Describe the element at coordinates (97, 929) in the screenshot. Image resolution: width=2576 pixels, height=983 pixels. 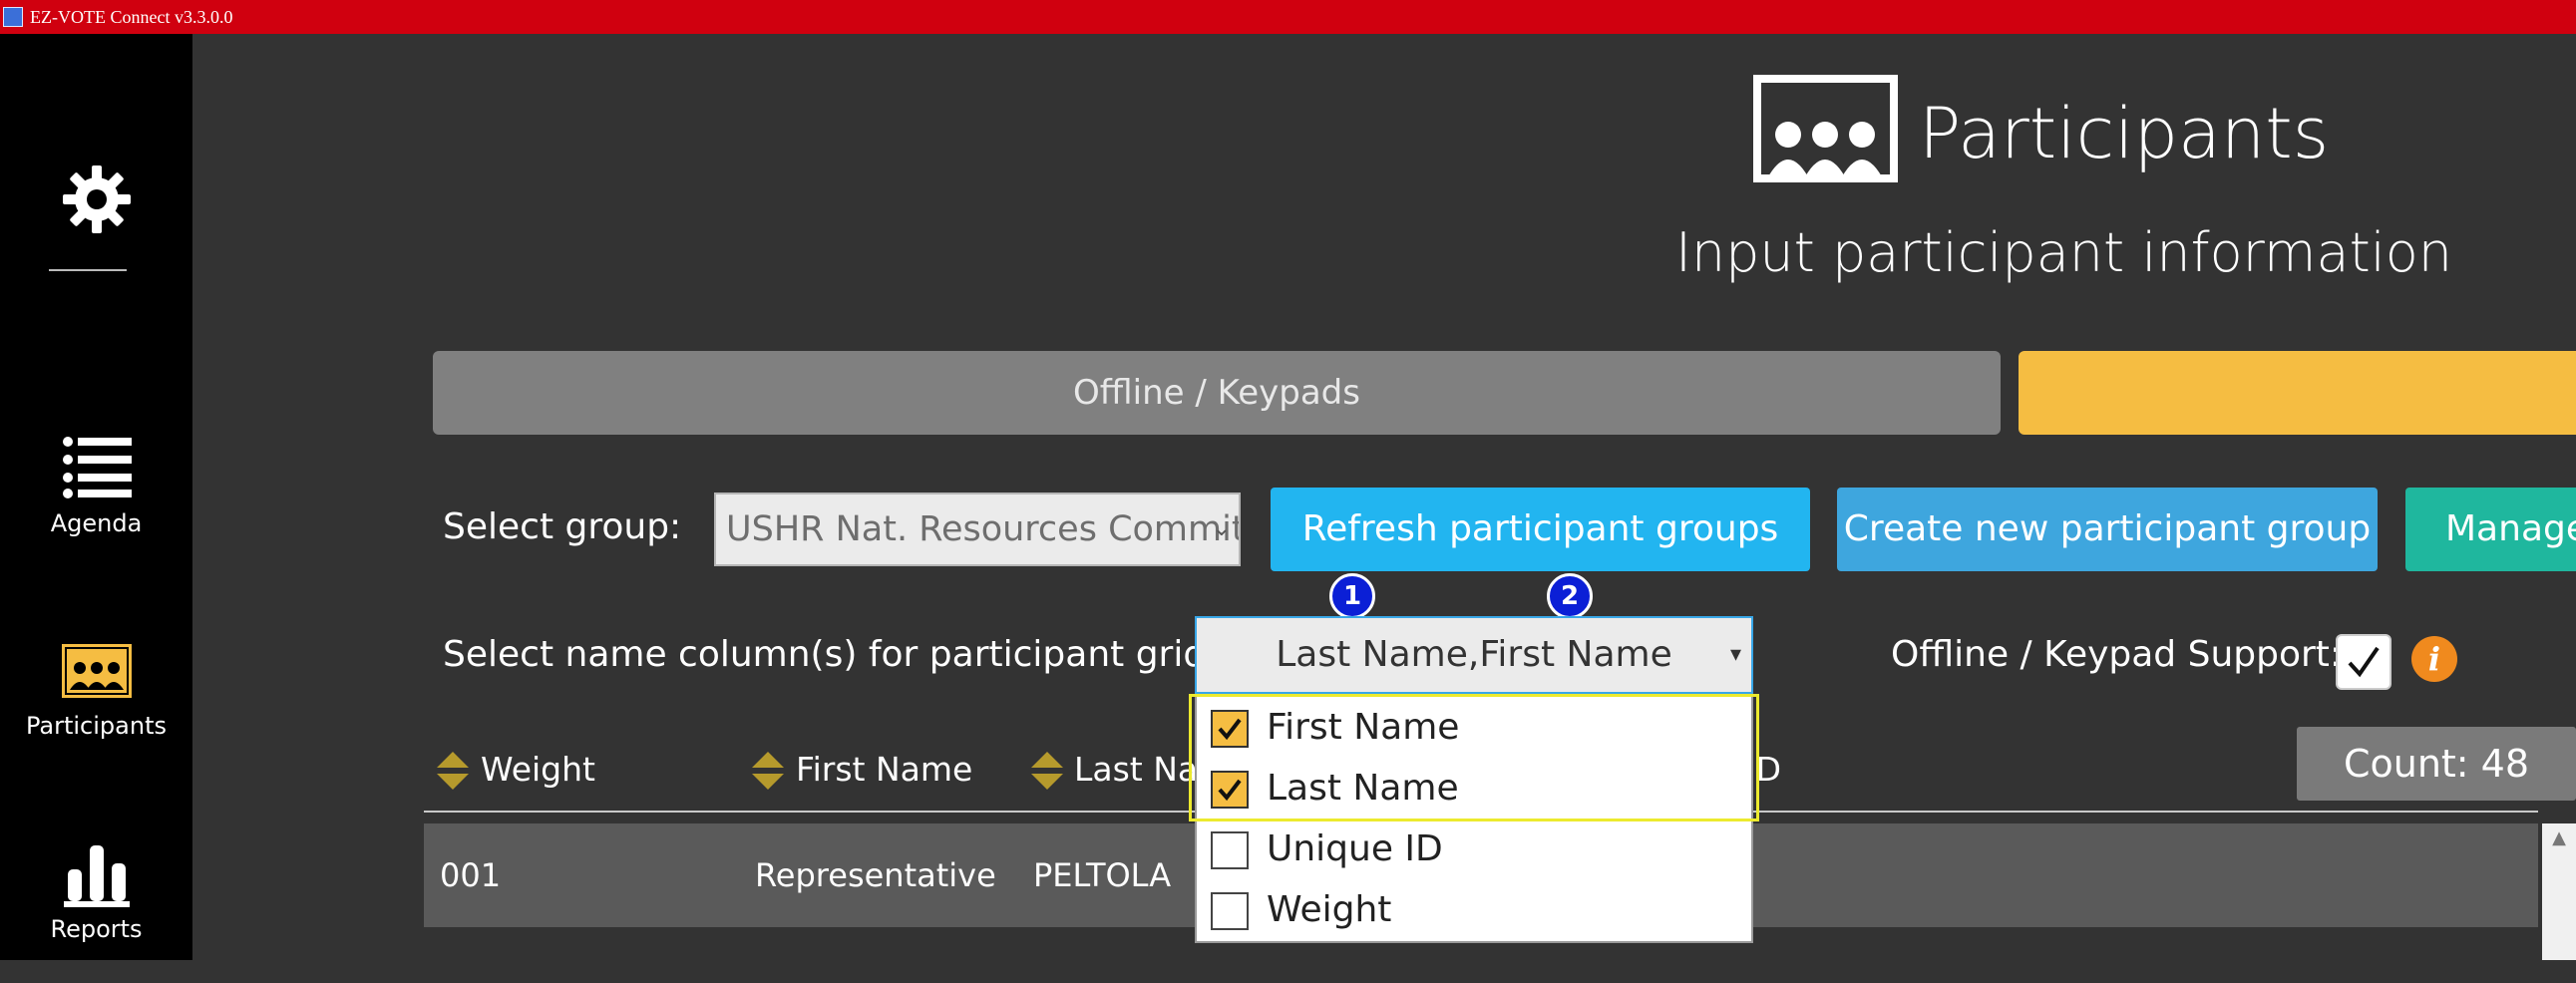
I see `sidebar-item-label: Reports` at that location.